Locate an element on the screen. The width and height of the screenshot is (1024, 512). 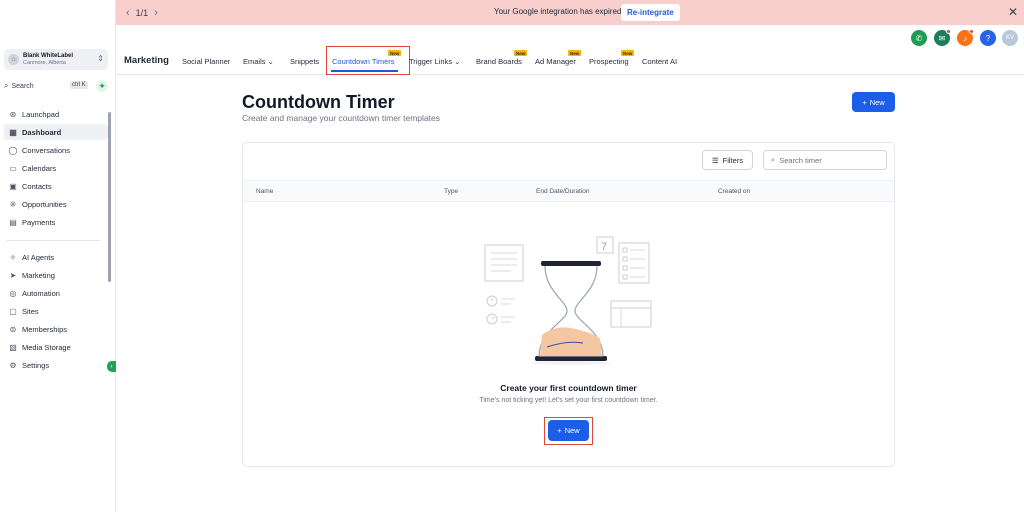
banner-page-count: 1/1 is located at coordinates (142, 12).